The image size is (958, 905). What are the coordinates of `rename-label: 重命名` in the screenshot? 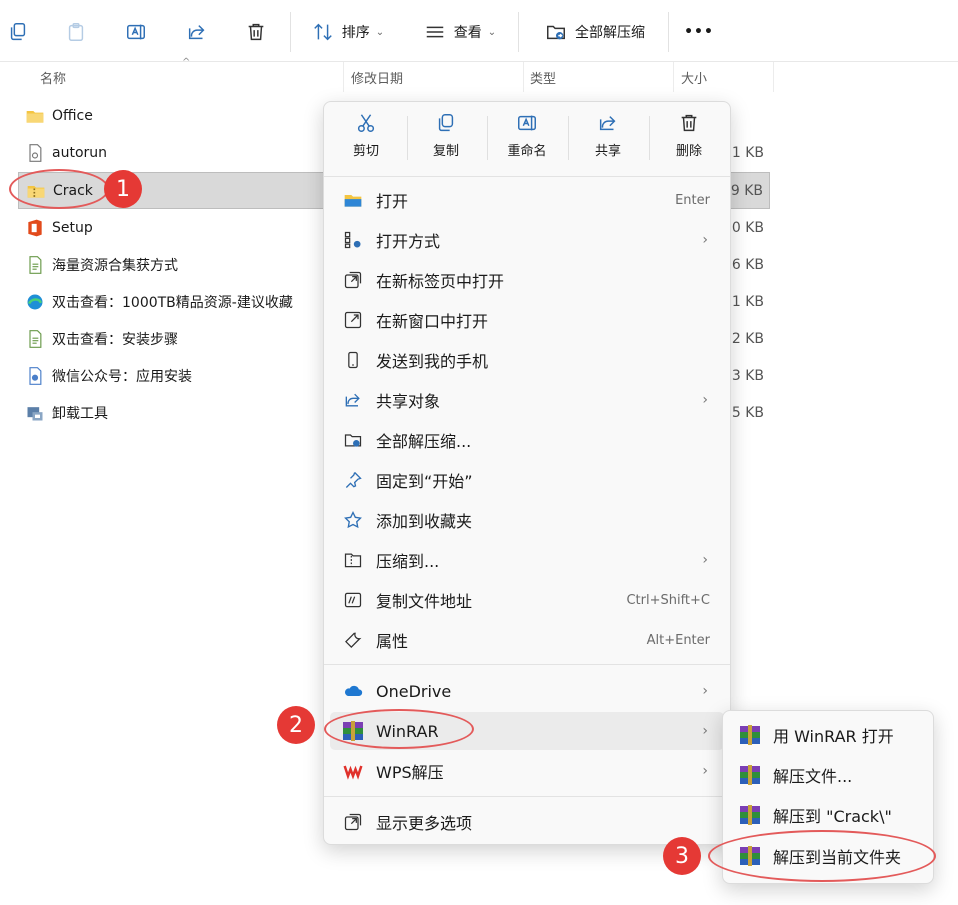 It's located at (527, 151).